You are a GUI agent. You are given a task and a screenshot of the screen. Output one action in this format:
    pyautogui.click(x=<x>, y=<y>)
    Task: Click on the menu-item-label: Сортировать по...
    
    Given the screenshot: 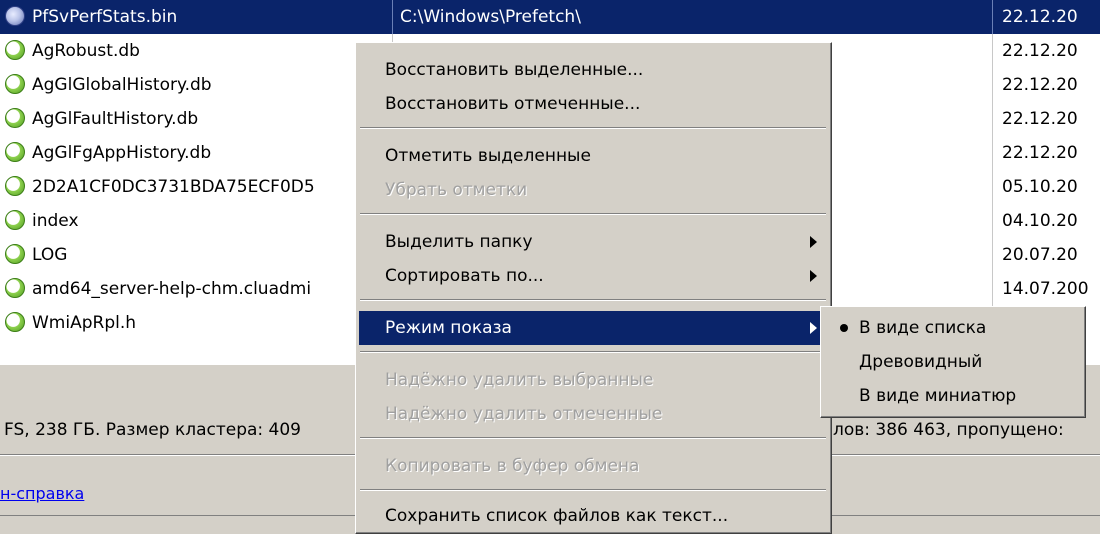 What is the action you would take?
    pyautogui.click(x=464, y=276)
    